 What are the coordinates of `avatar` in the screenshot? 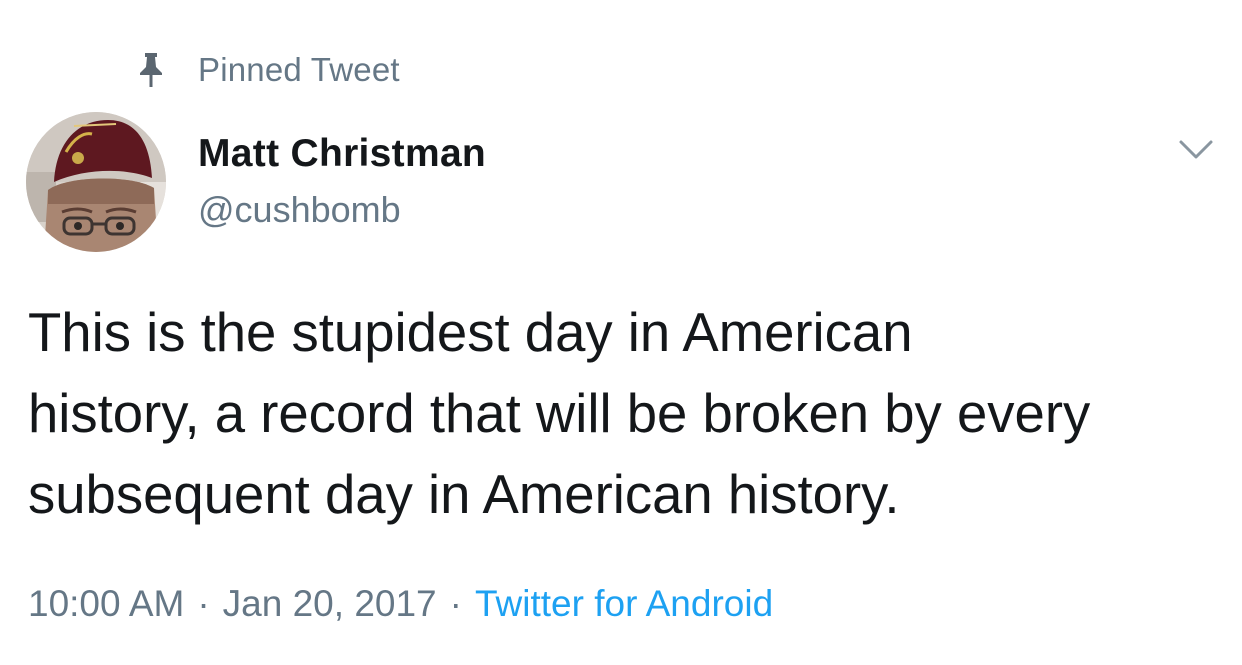 It's located at (96, 182).